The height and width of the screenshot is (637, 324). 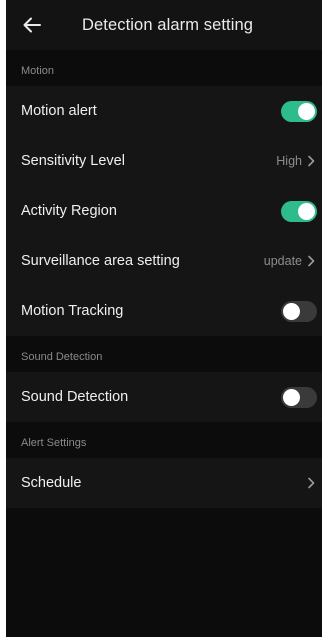 What do you see at coordinates (164, 311) in the screenshot?
I see `motion-tracking-row: Motion Tracking` at bounding box center [164, 311].